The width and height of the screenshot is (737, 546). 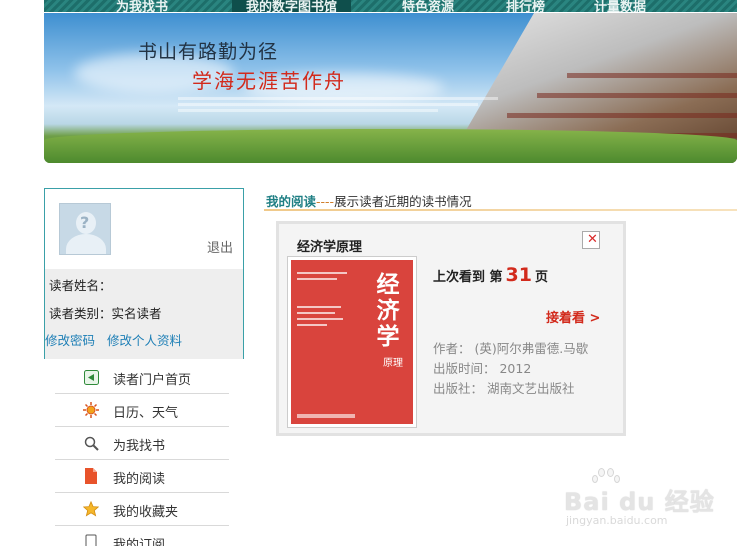 What do you see at coordinates (80, 313) in the screenshot?
I see `reader-type-label: 读者类别：` at bounding box center [80, 313].